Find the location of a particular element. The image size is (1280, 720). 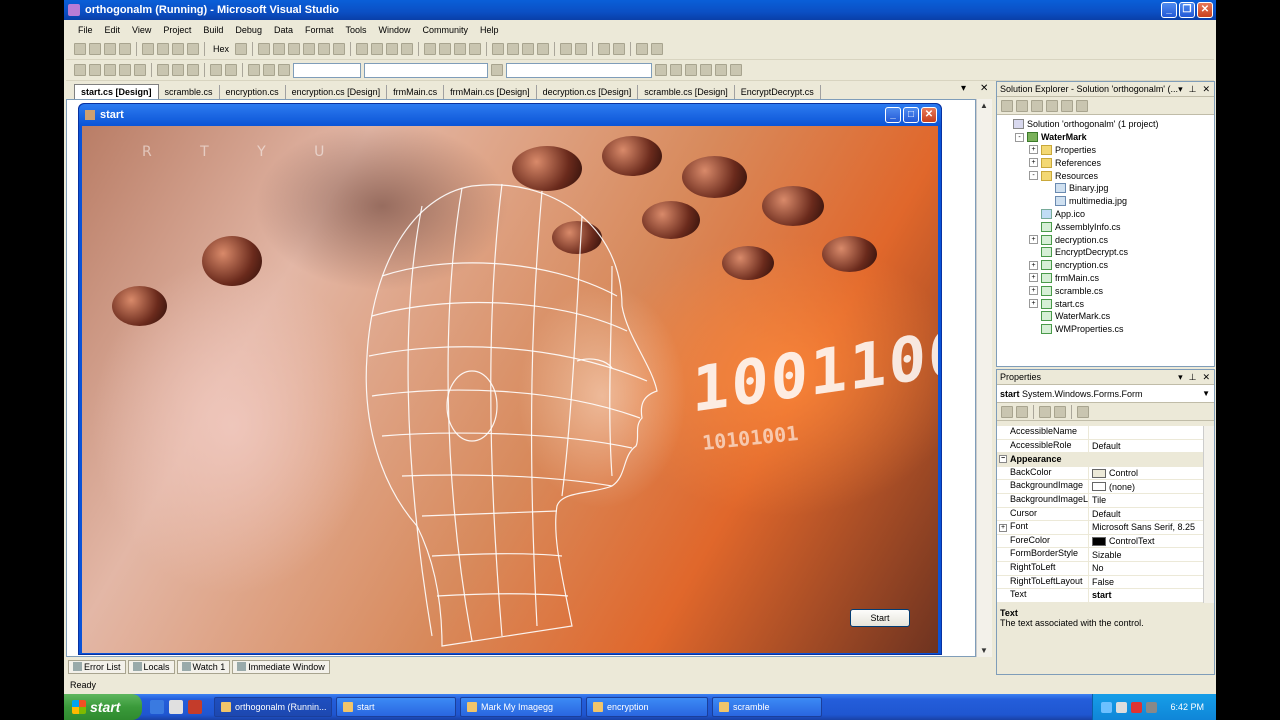

breakpoints-window-icon is located at coordinates (241, 49).